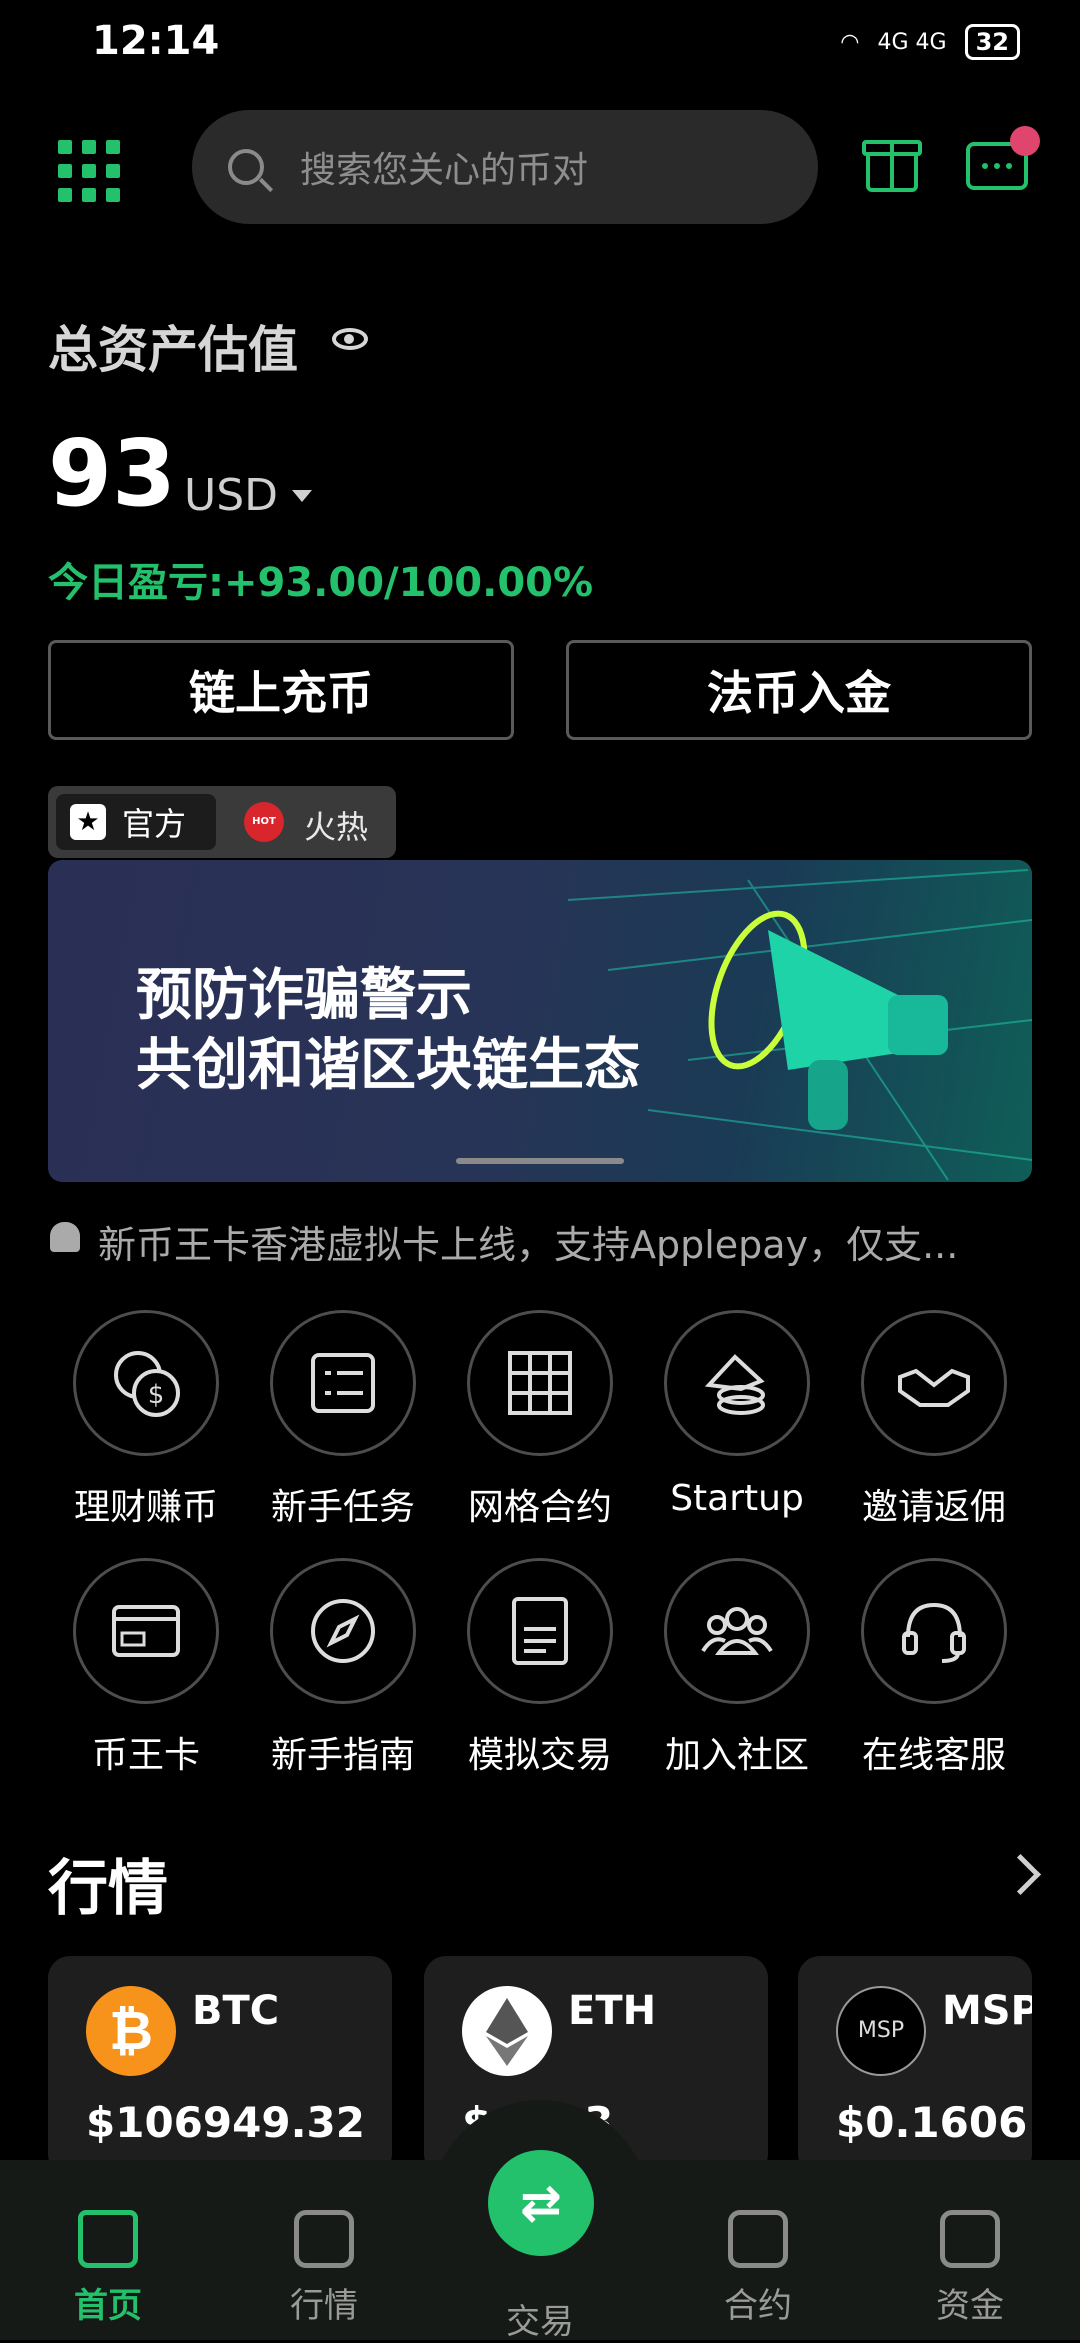 Image resolution: width=1080 pixels, height=2343 pixels. What do you see at coordinates (987, 2011) in the screenshot?
I see `coin-symbol: MSP` at bounding box center [987, 2011].